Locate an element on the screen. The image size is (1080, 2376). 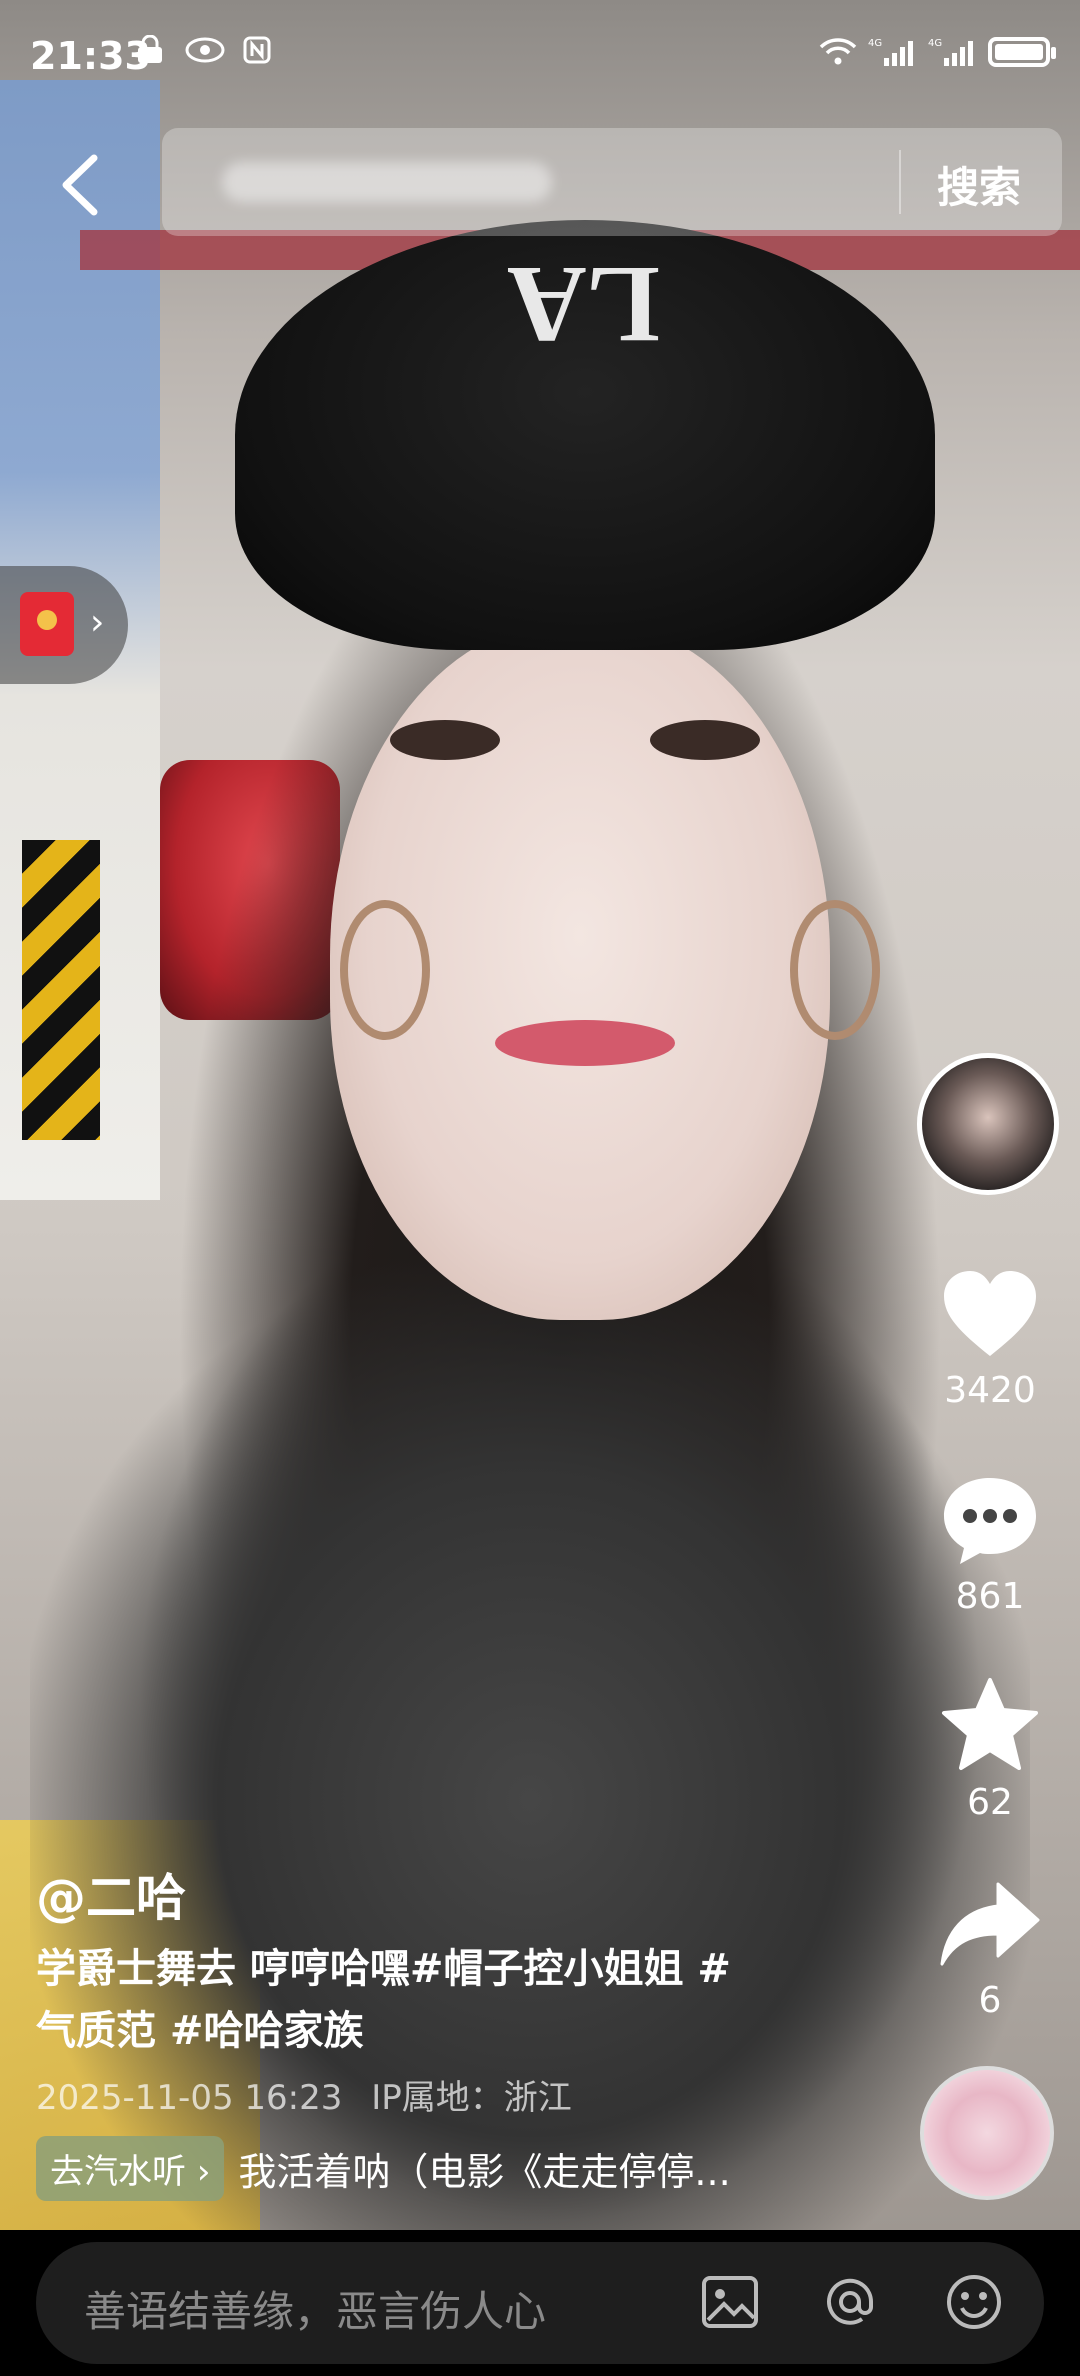
share-count: 6 is located at coordinates (990, 2000).